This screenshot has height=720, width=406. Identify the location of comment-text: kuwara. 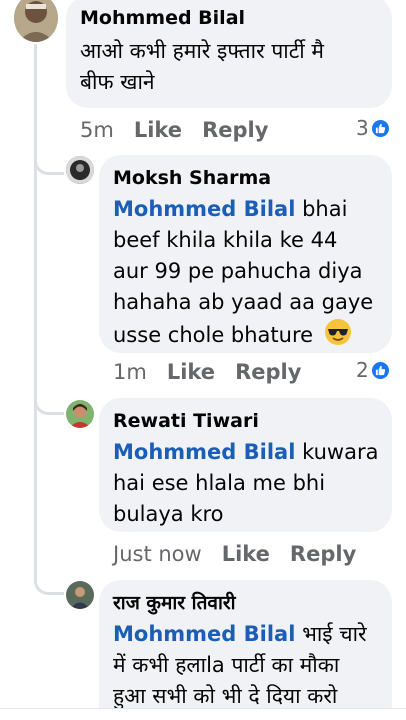
(337, 452).